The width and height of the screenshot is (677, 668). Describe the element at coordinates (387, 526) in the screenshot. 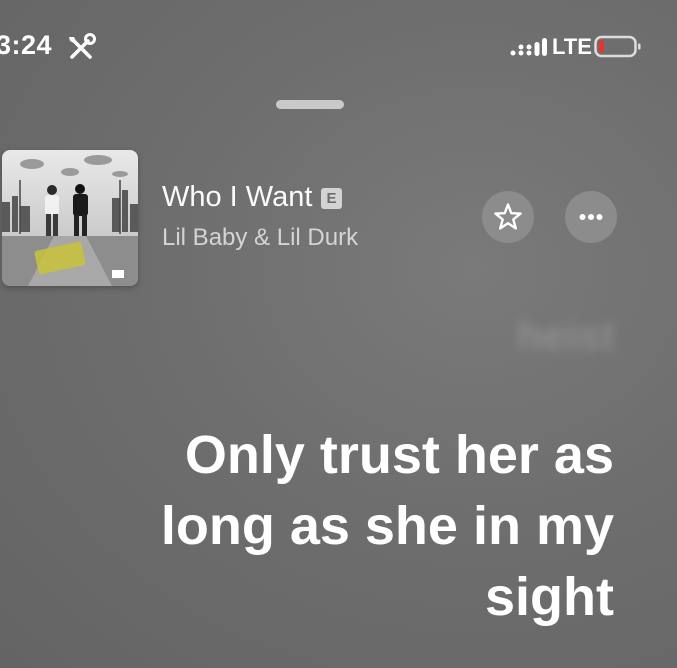

I see `lyric-line: long as she in my` at that location.